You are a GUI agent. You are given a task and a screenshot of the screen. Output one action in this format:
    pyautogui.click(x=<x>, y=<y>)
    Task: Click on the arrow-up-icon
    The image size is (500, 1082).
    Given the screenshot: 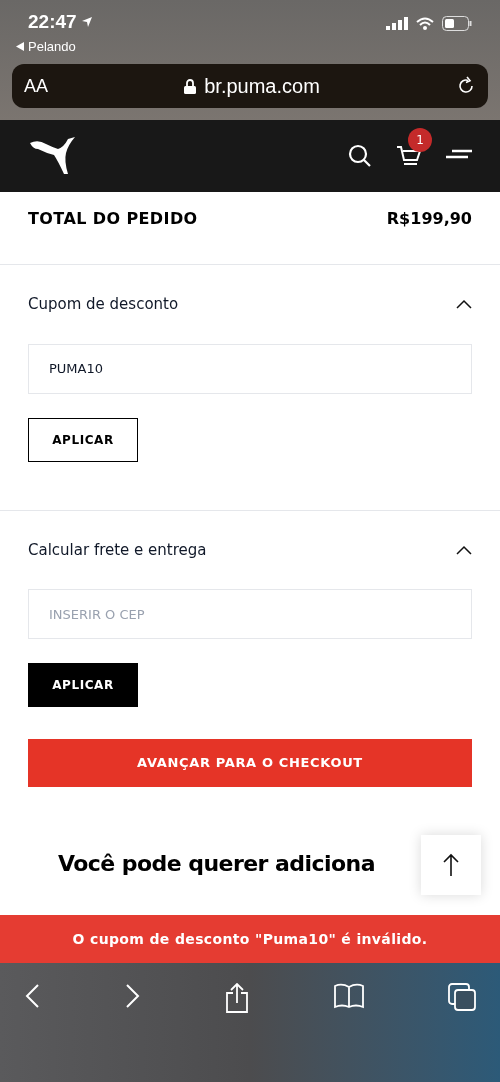 What is the action you would take?
    pyautogui.click(x=451, y=865)
    